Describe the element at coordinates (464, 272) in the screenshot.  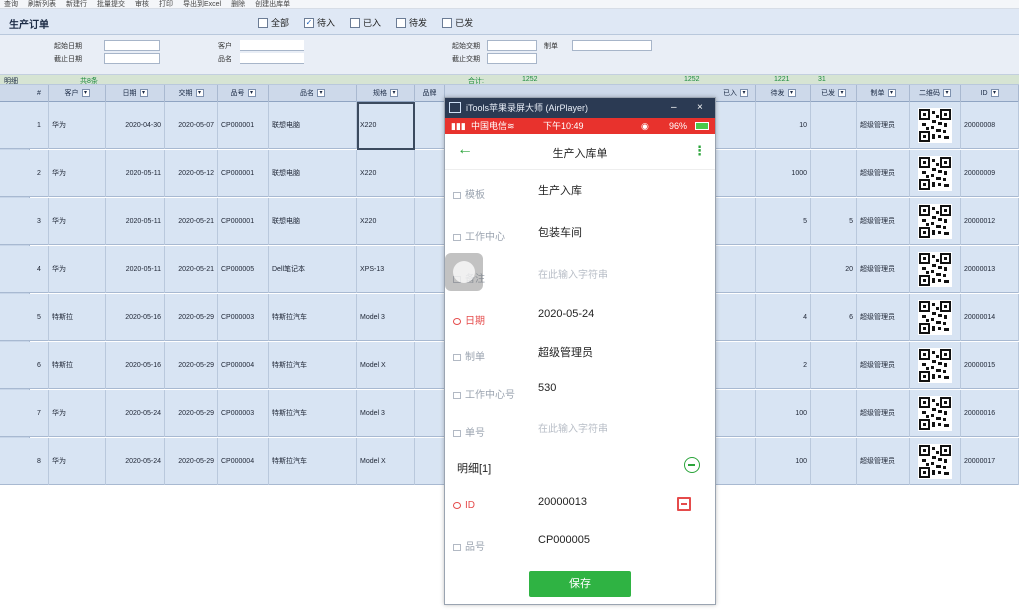
I see `assistive-touch-button` at that location.